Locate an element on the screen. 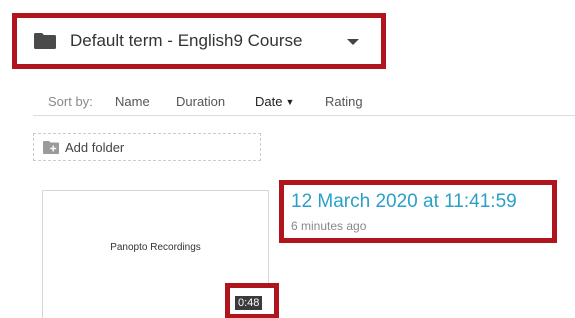  folder-dropdown: Default term - English9 Course is located at coordinates (199, 41).